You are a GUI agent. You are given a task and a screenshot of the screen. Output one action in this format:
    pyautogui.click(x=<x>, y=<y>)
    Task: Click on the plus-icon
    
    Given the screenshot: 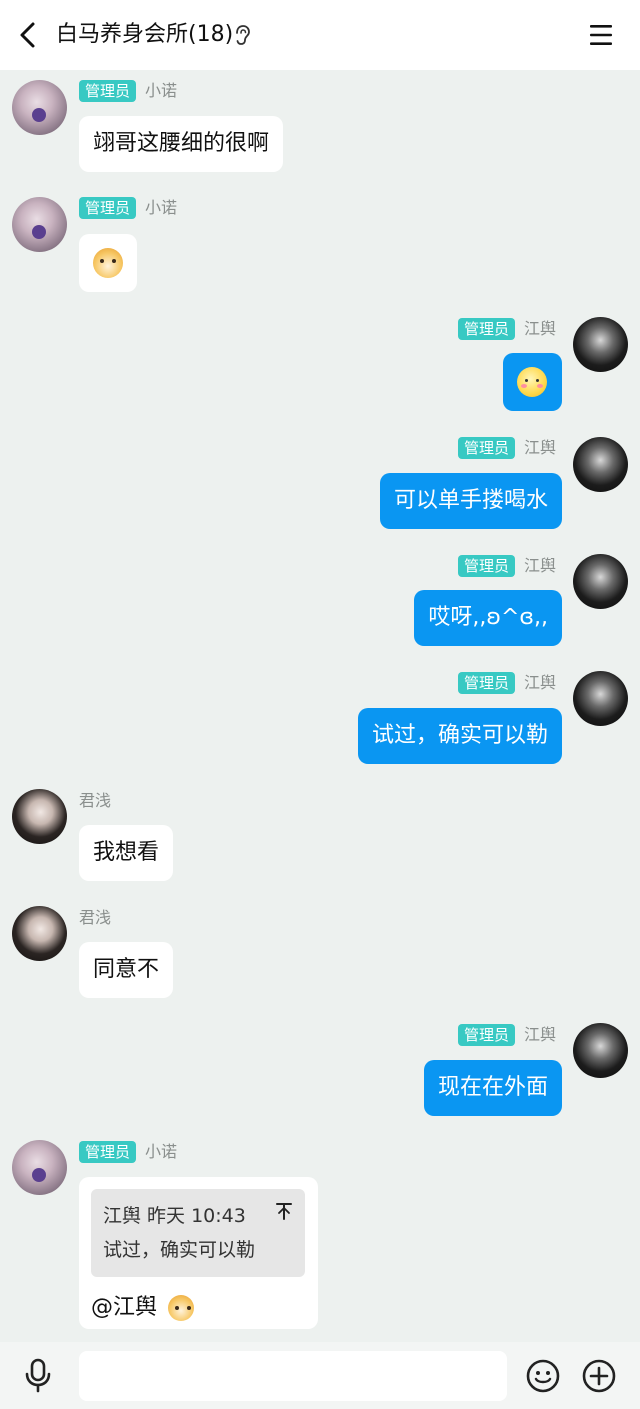 What is the action you would take?
    pyautogui.click(x=599, y=1376)
    